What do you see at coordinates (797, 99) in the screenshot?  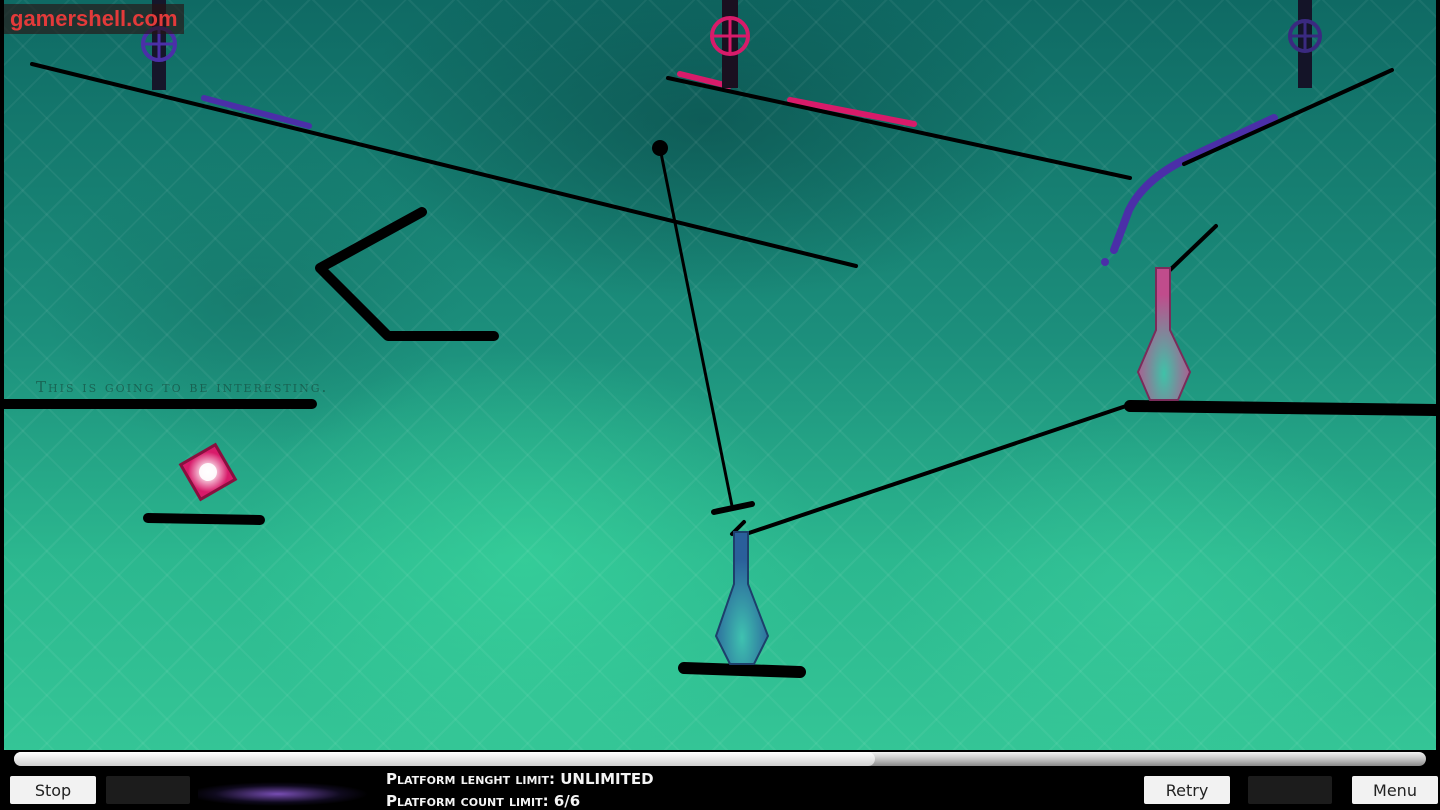 I see `pink-liquid-streak` at bounding box center [797, 99].